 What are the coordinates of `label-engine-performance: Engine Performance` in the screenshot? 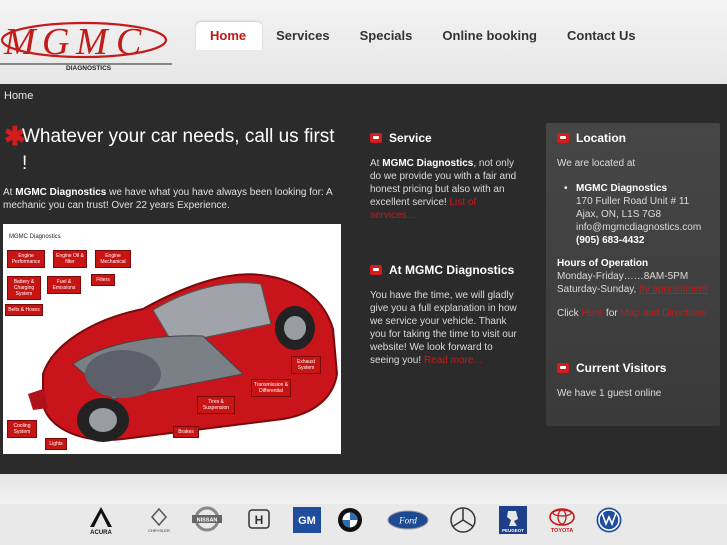 It's located at (26, 259).